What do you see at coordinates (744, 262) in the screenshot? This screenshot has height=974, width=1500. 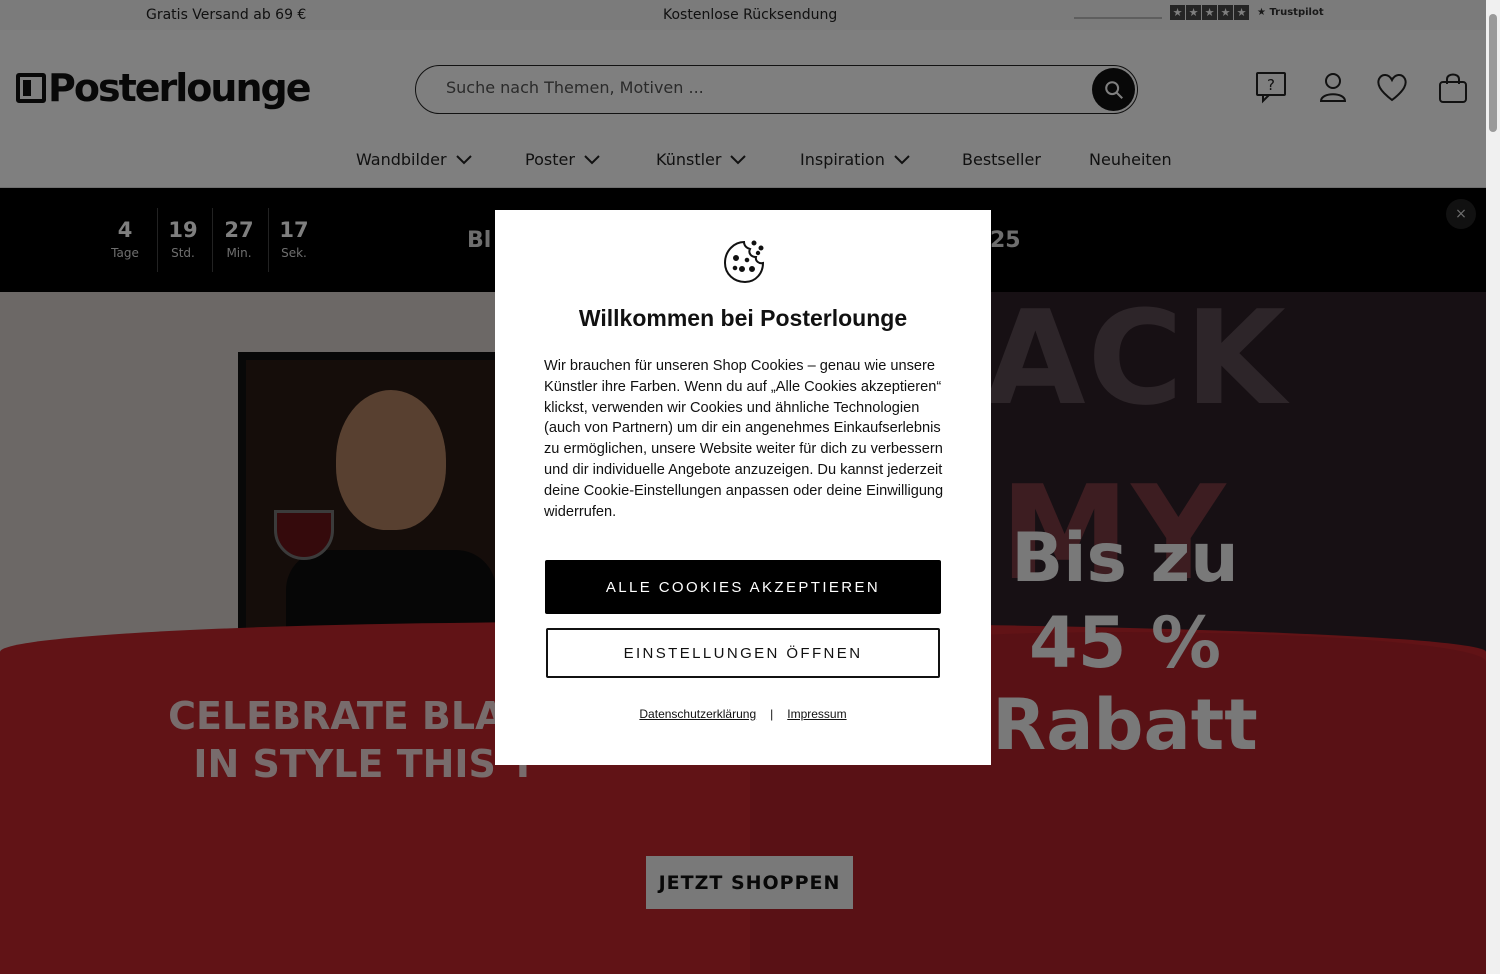 I see `cookie-icon` at bounding box center [744, 262].